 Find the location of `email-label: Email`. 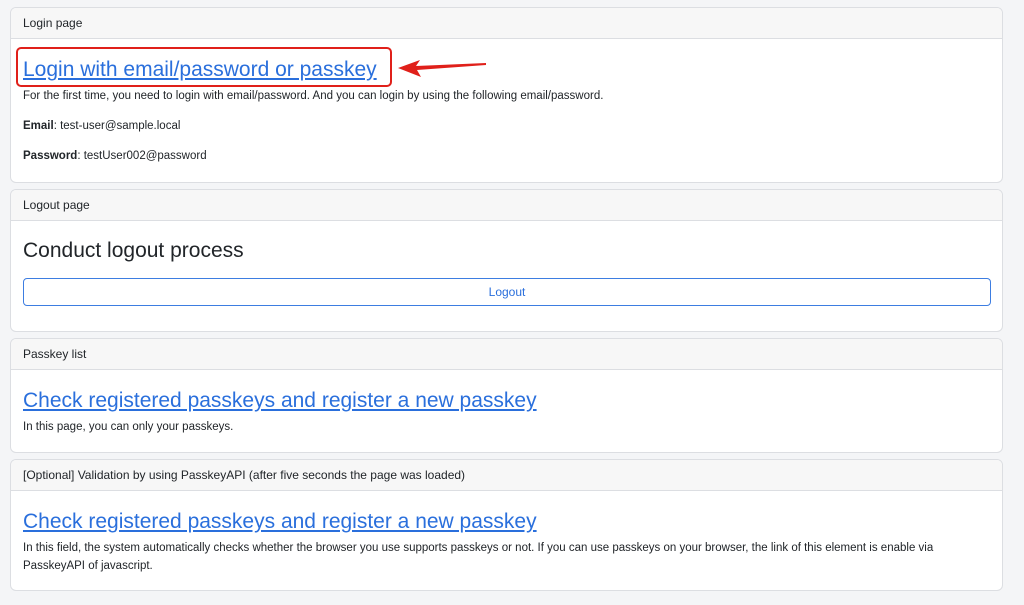

email-label: Email is located at coordinates (38, 126).